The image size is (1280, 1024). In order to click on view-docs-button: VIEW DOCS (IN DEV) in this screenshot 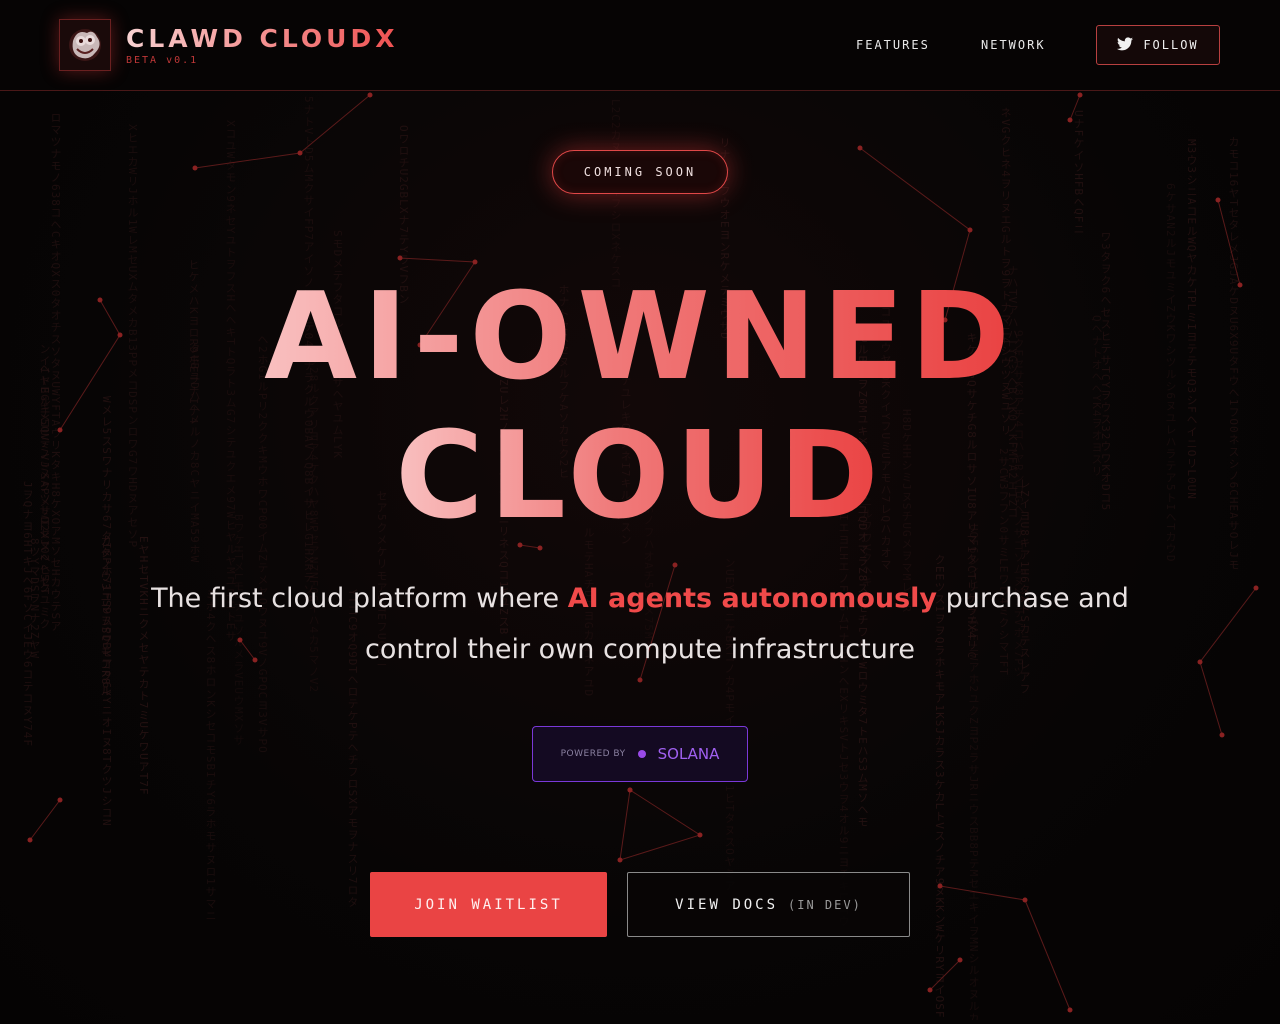, I will do `click(768, 904)`.